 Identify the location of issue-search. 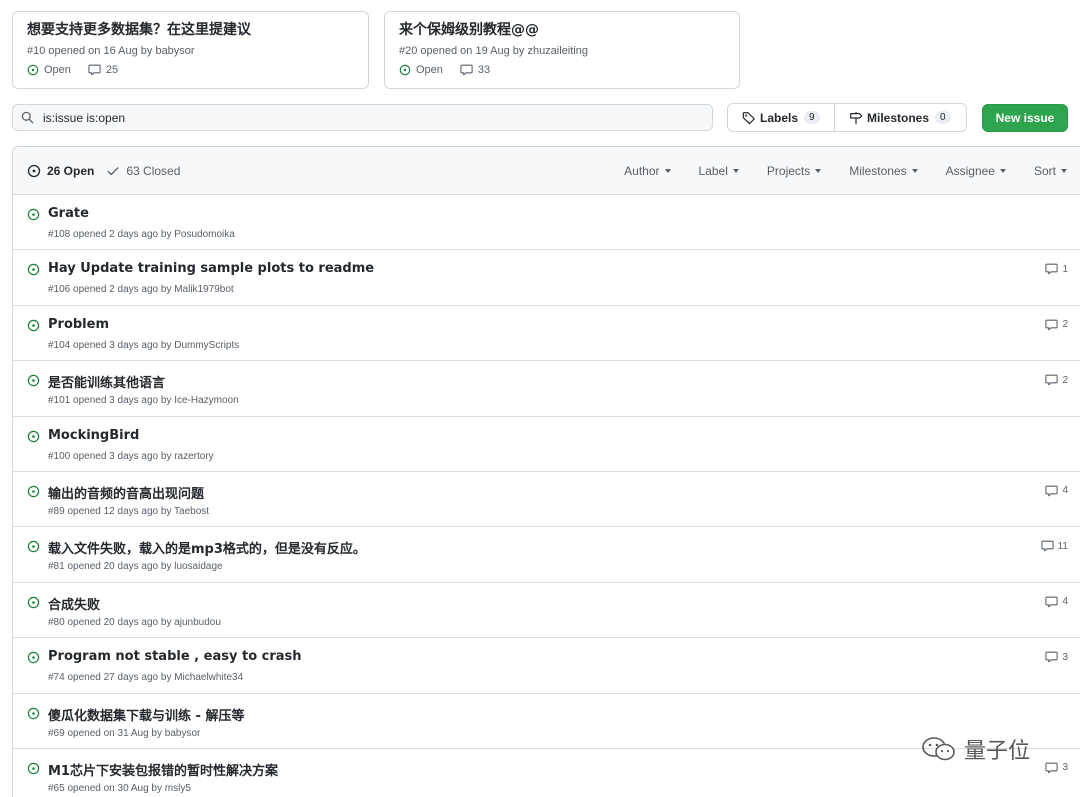
(362, 117).